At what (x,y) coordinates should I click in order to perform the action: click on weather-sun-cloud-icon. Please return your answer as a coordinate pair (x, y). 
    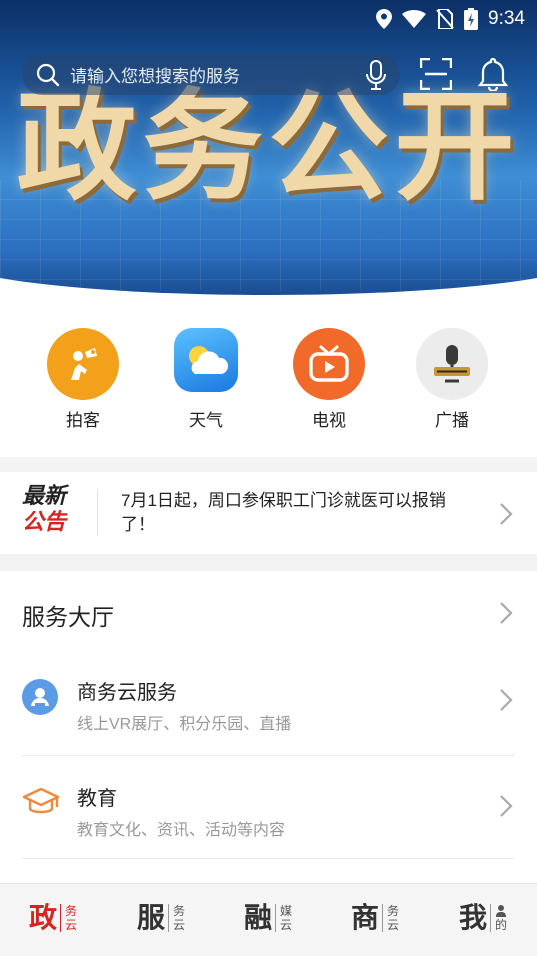
    Looking at the image, I should click on (206, 360).